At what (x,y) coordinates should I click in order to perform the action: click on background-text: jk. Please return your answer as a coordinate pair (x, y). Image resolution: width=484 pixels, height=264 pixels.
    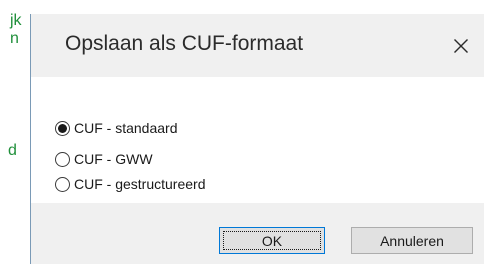
    Looking at the image, I should click on (16, 20).